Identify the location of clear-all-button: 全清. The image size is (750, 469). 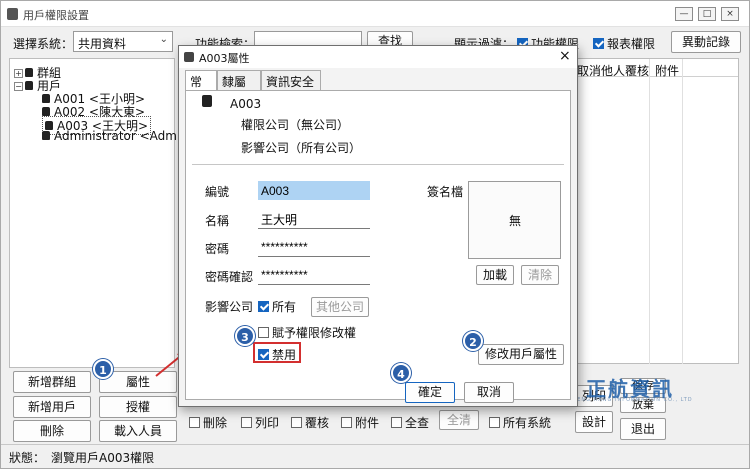
(459, 420).